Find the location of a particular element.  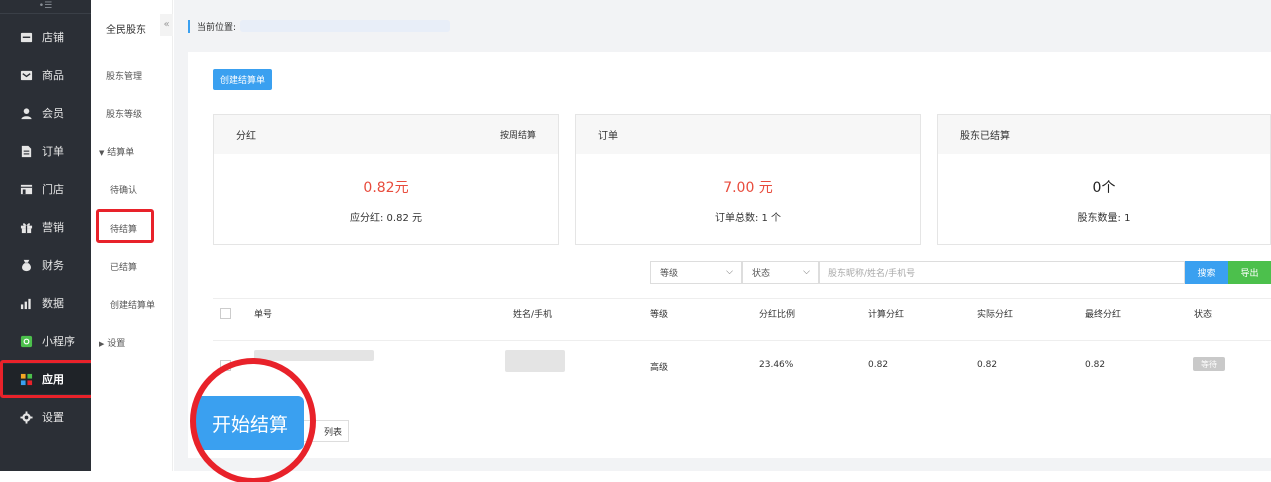

table-header-name-phone: 姓名/手机 is located at coordinates (533, 315).